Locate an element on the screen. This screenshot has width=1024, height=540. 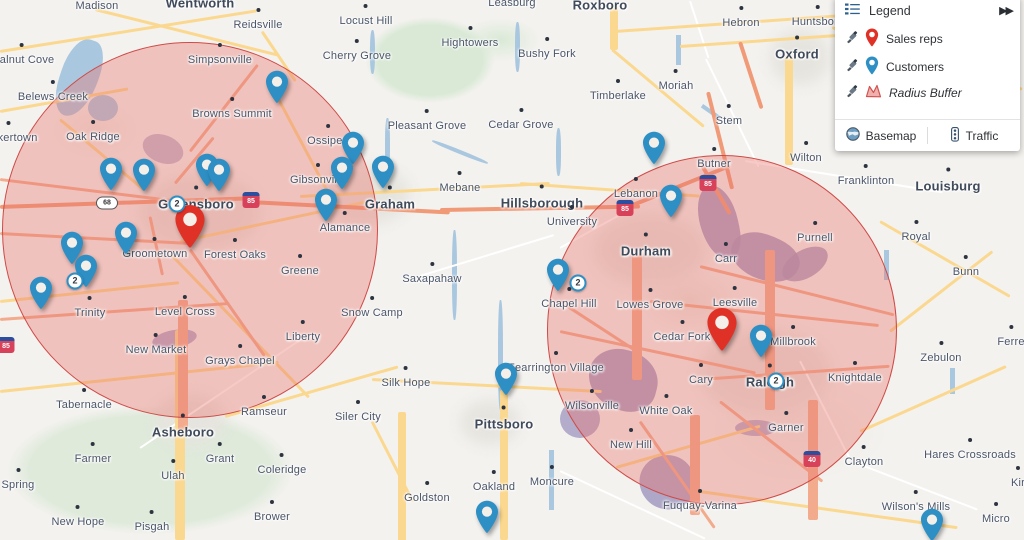
legend-items: Sales reps Customers Radius Buffer is located at coordinates (927, 71).